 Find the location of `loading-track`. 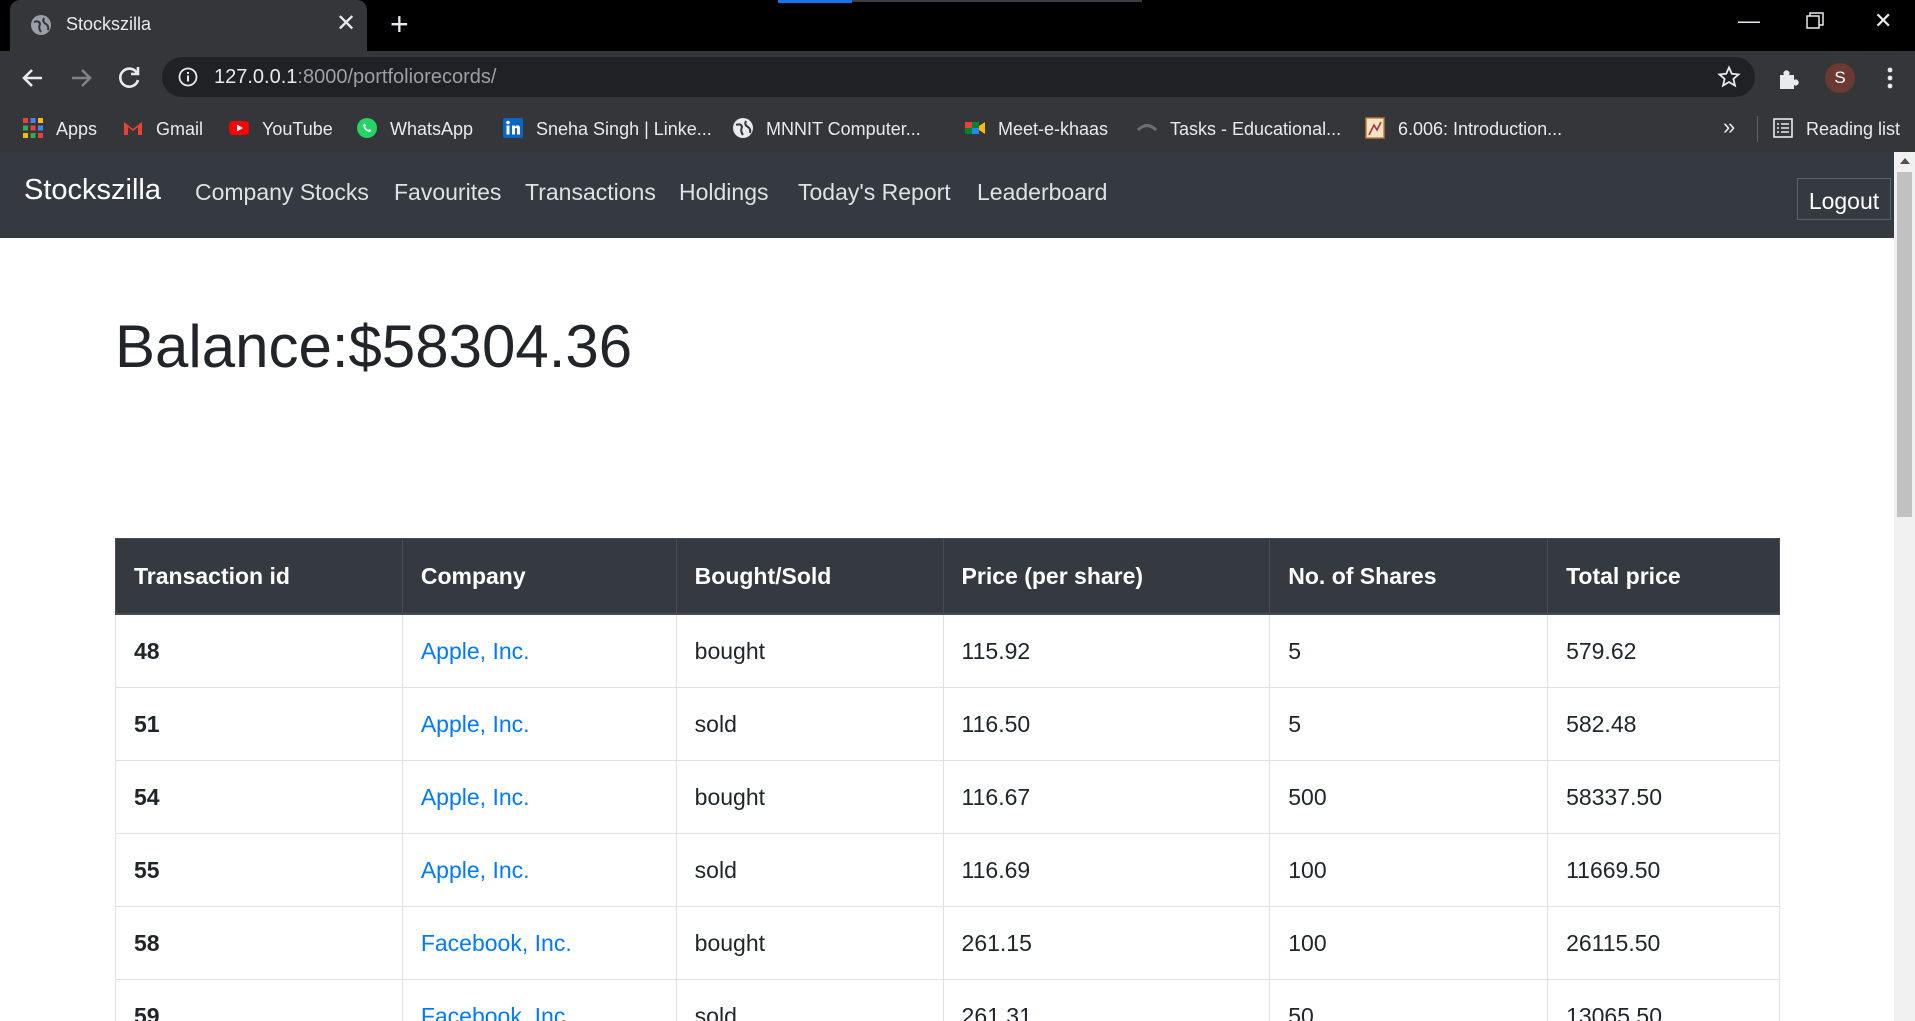

loading-track is located at coordinates (997, 1).